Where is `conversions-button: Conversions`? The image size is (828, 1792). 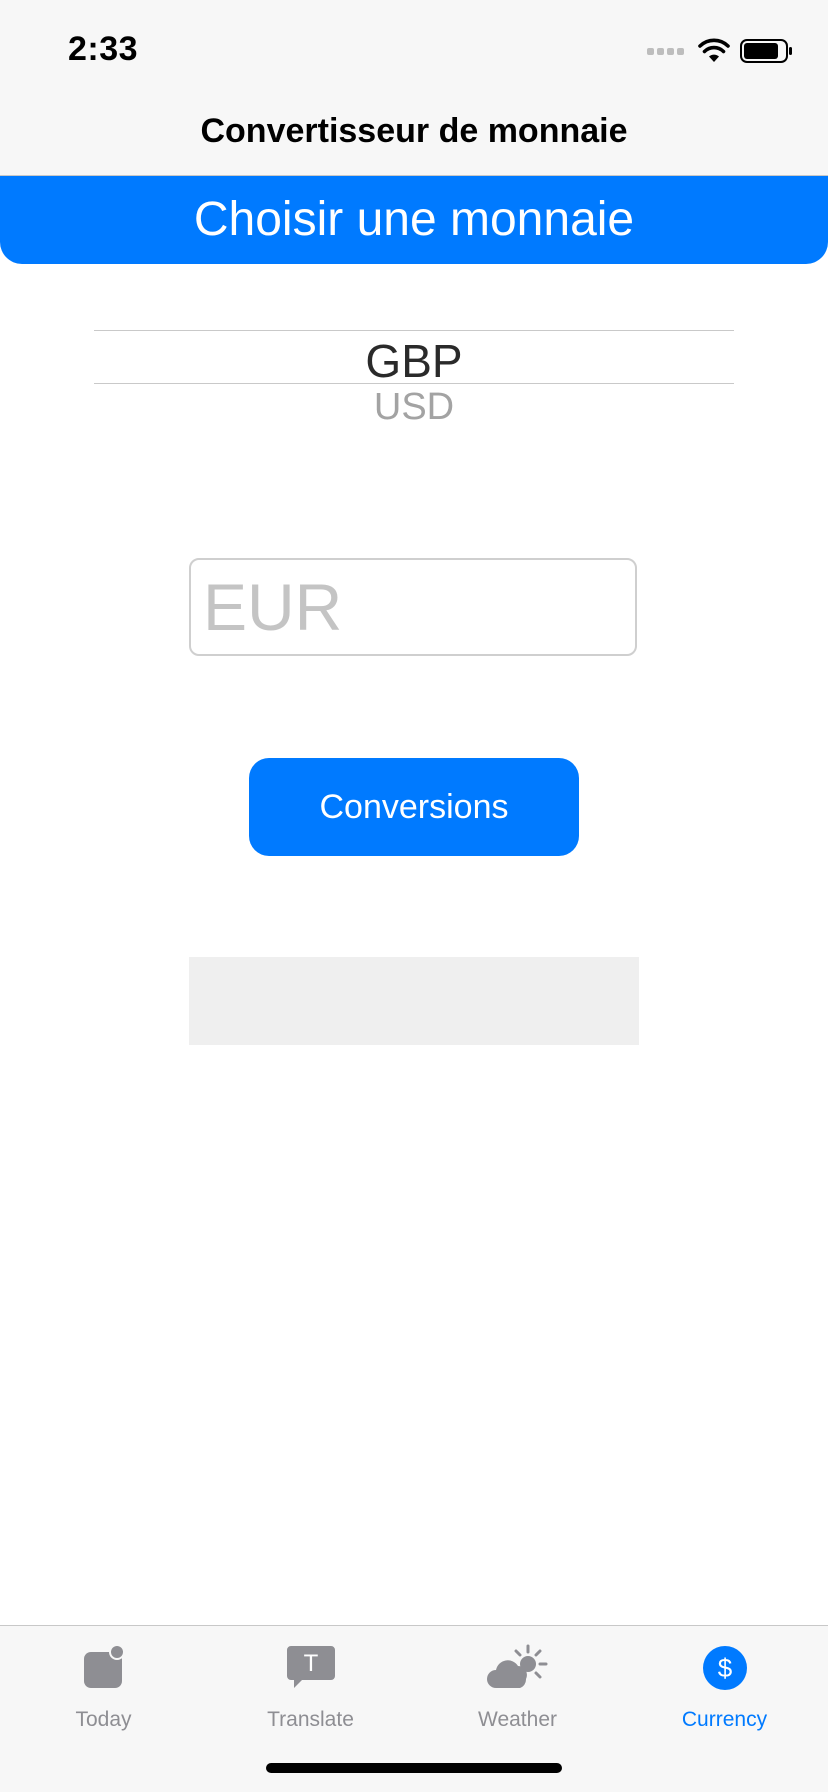
conversions-button: Conversions is located at coordinates (414, 807).